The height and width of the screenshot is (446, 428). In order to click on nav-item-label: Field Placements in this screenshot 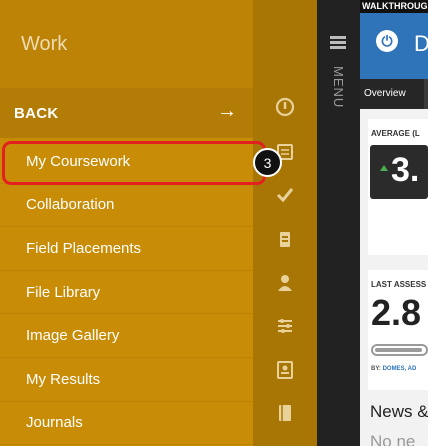, I will do `click(84, 248)`.